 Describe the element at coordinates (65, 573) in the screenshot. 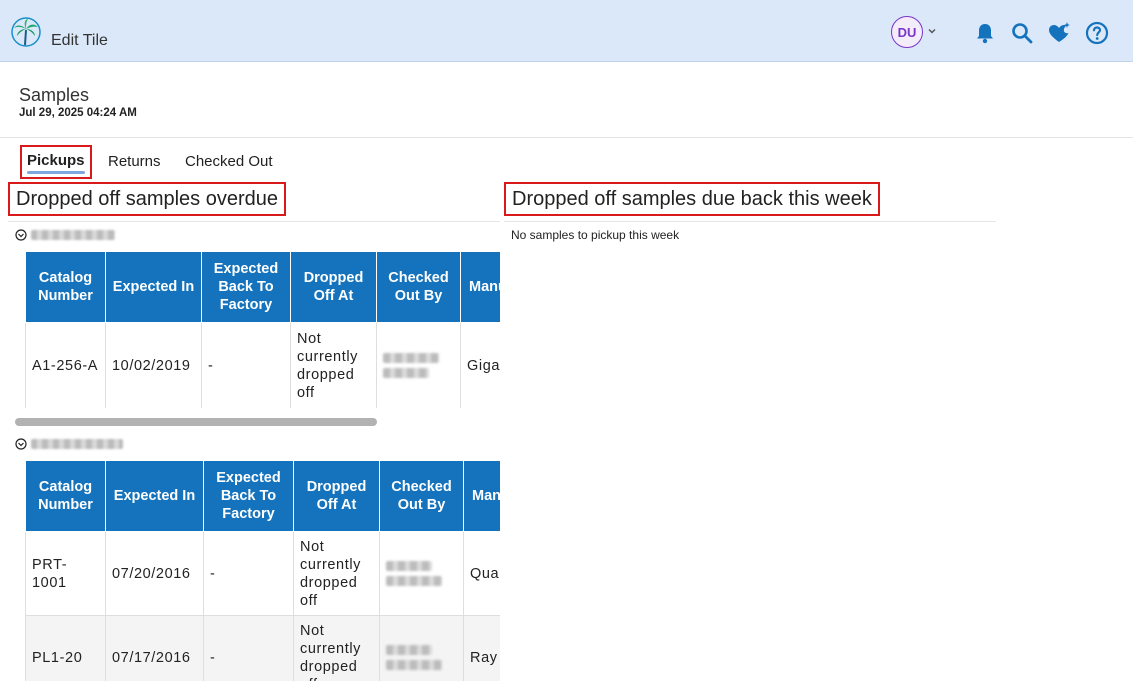

I see `catalog-number-cell: PRT-1001` at that location.